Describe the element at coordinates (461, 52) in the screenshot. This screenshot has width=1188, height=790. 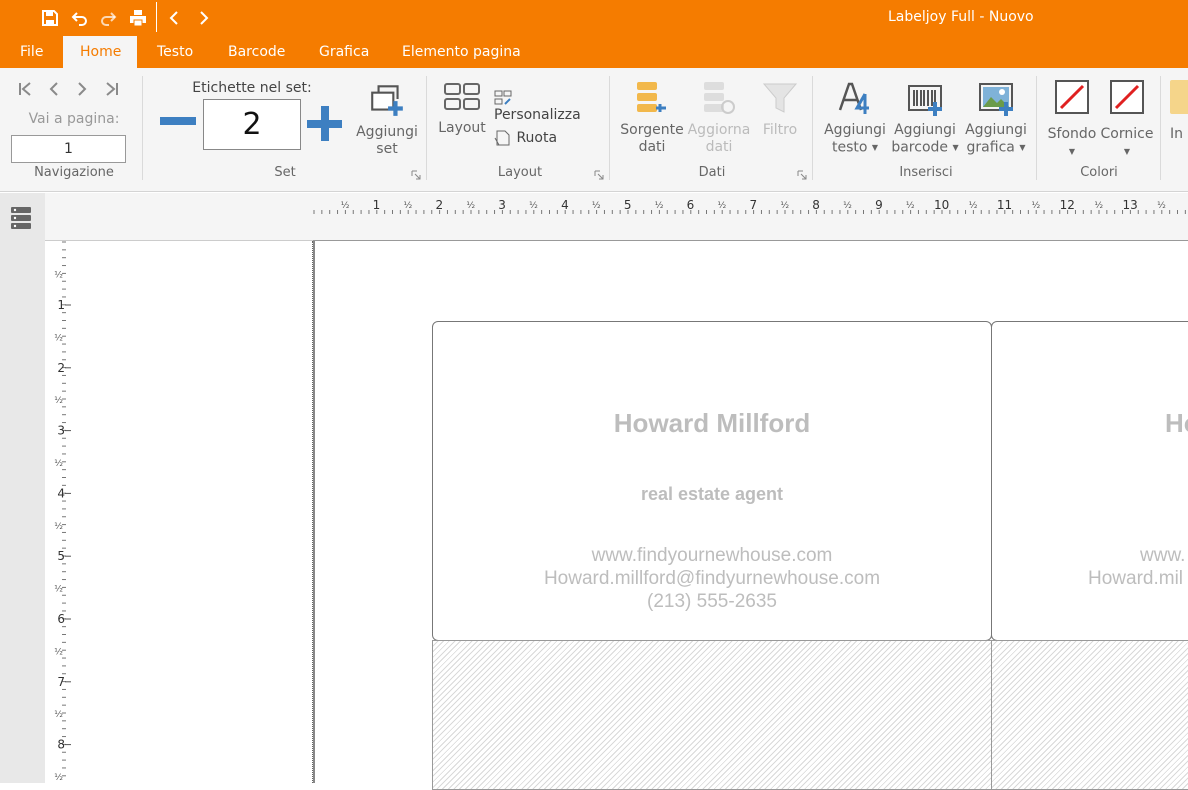
I see `tab-elemento-pagina: Elemento pagina` at that location.